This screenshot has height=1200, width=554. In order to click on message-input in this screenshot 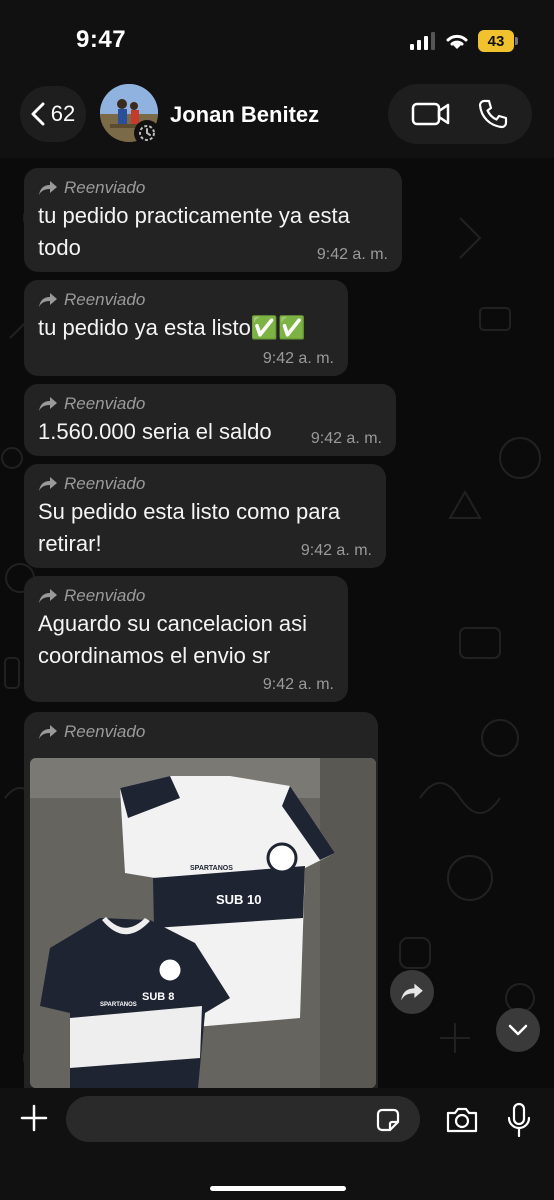, I will do `click(243, 1119)`.